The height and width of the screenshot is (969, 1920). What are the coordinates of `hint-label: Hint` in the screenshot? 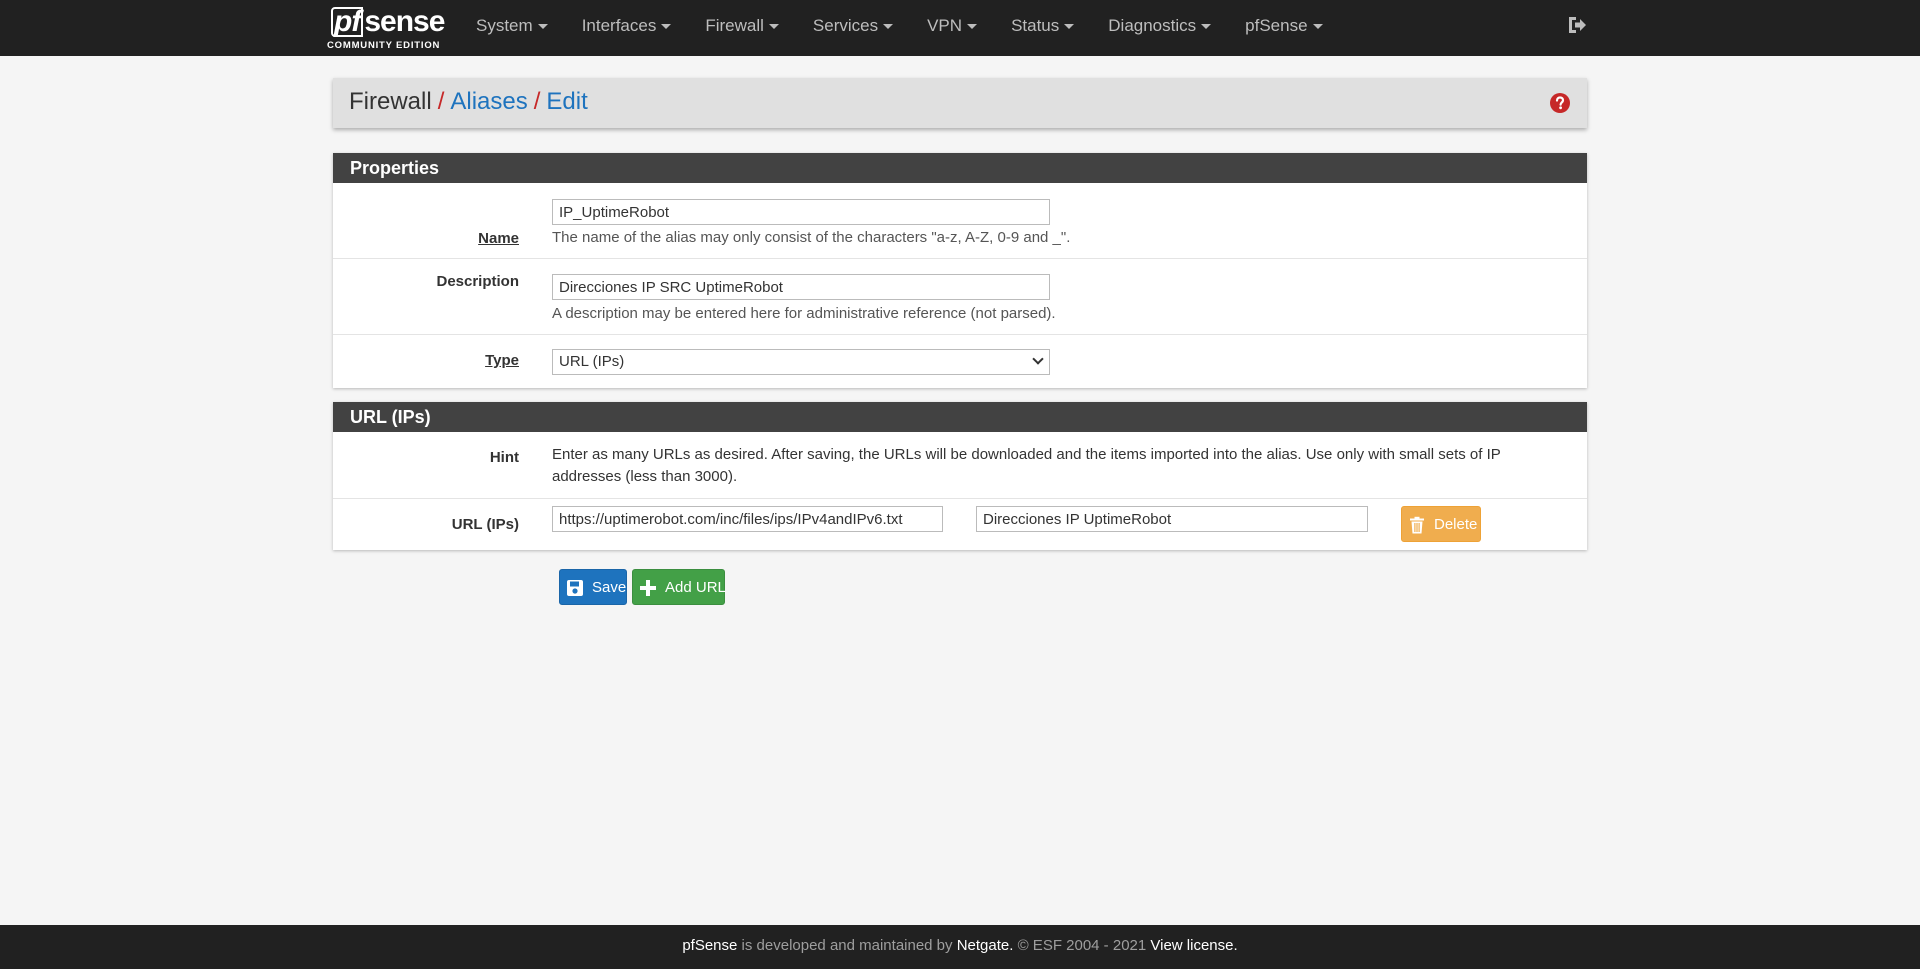 It's located at (504, 457).